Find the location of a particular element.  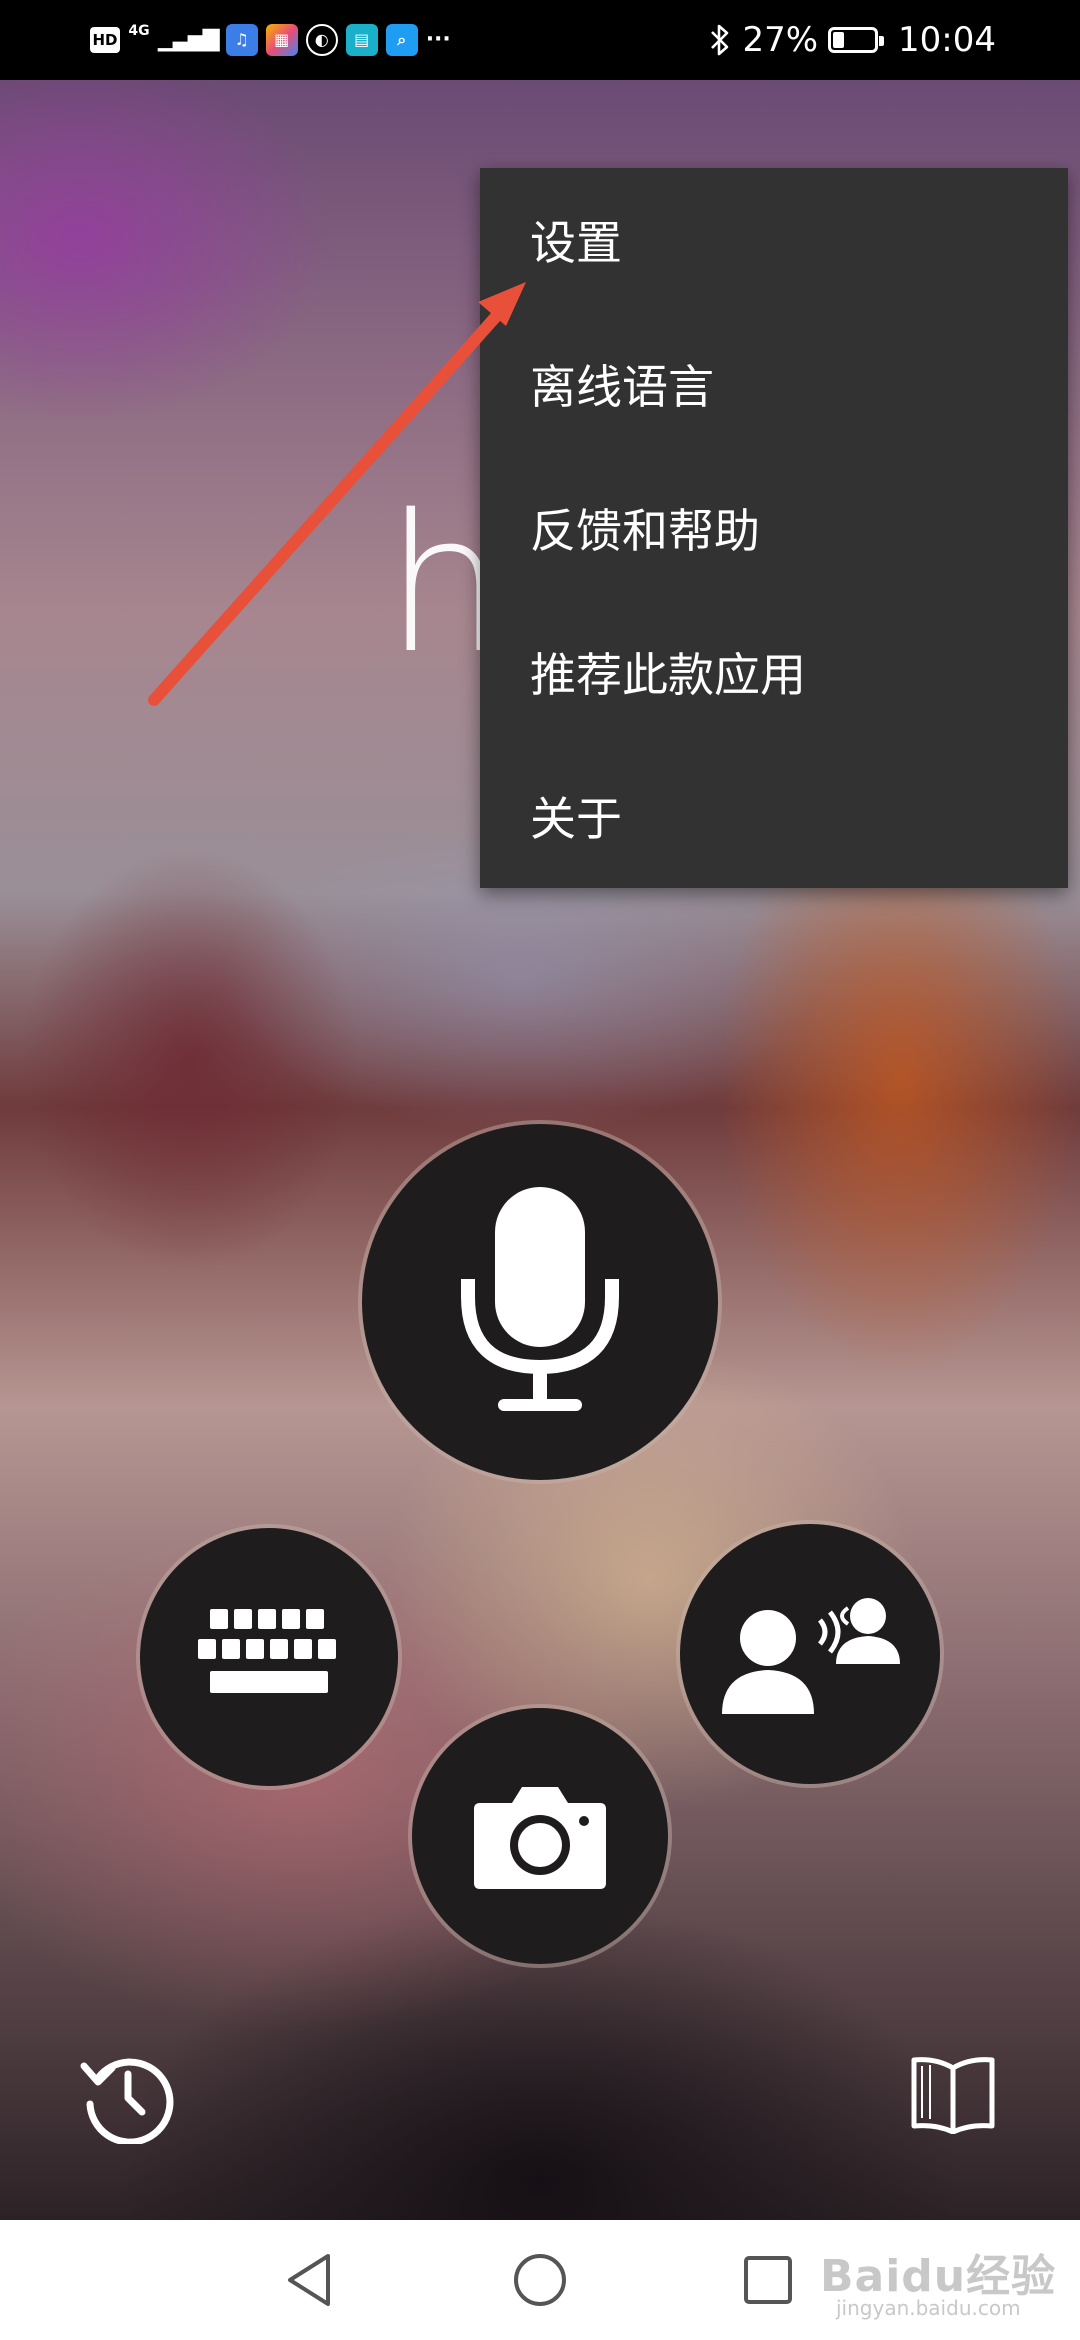

menu-item-offline-languages: 离线语言 is located at coordinates (774, 384).